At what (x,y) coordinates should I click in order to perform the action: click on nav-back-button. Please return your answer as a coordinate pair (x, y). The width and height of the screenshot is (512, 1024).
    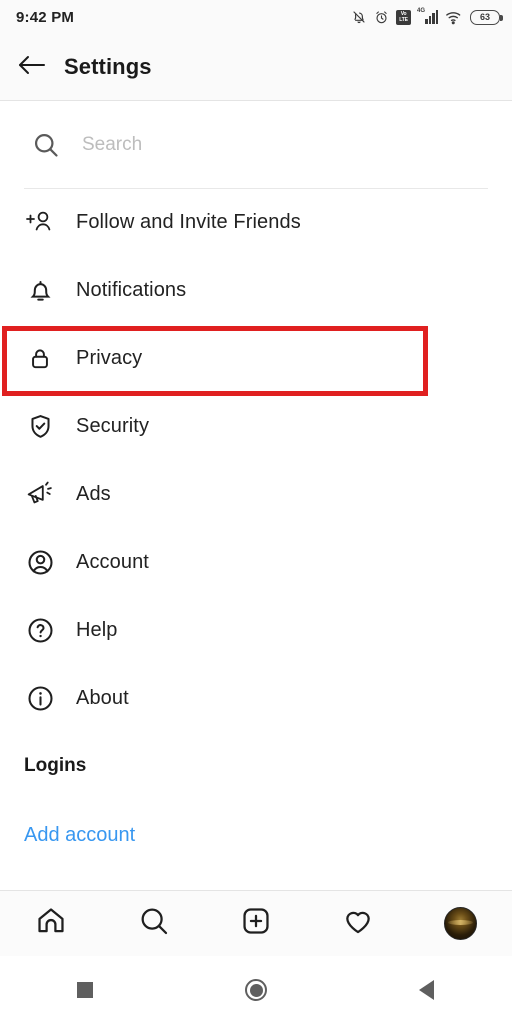
    Looking at the image, I should click on (426, 990).